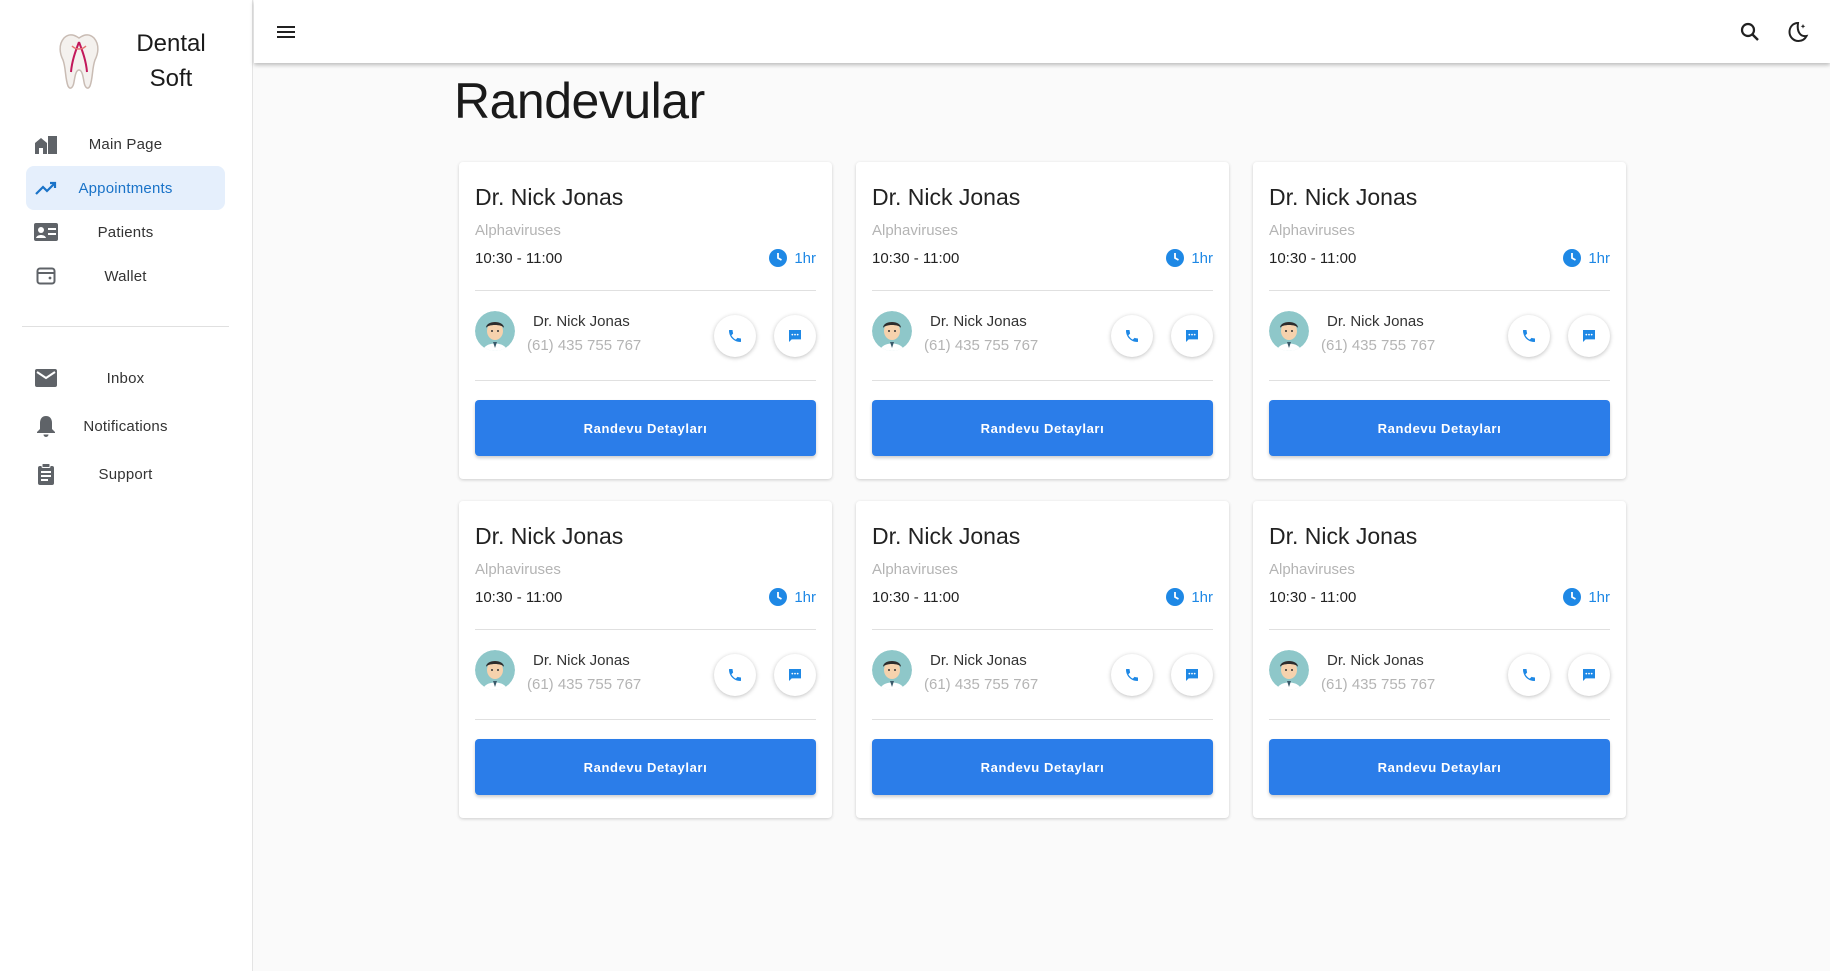 The height and width of the screenshot is (971, 1830). What do you see at coordinates (1798, 32) in the screenshot?
I see `moon-icon` at bounding box center [1798, 32].